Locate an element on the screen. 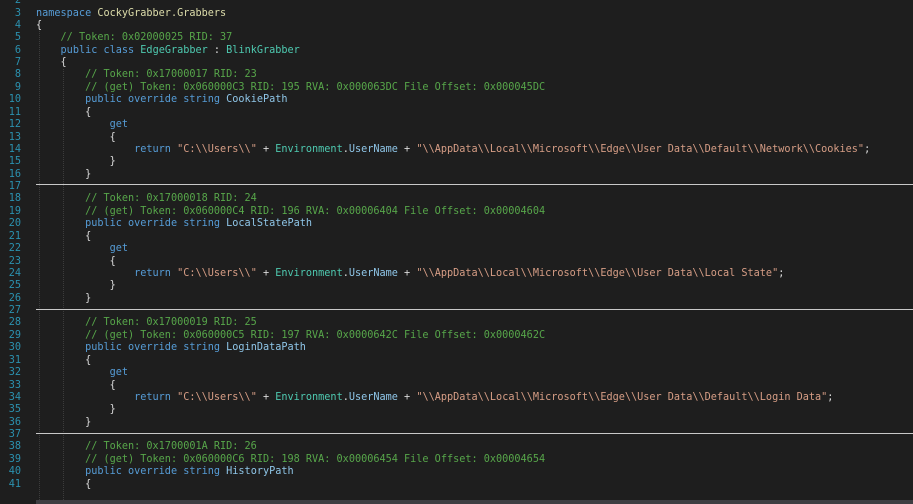  code-line: 15 } is located at coordinates (456, 161).